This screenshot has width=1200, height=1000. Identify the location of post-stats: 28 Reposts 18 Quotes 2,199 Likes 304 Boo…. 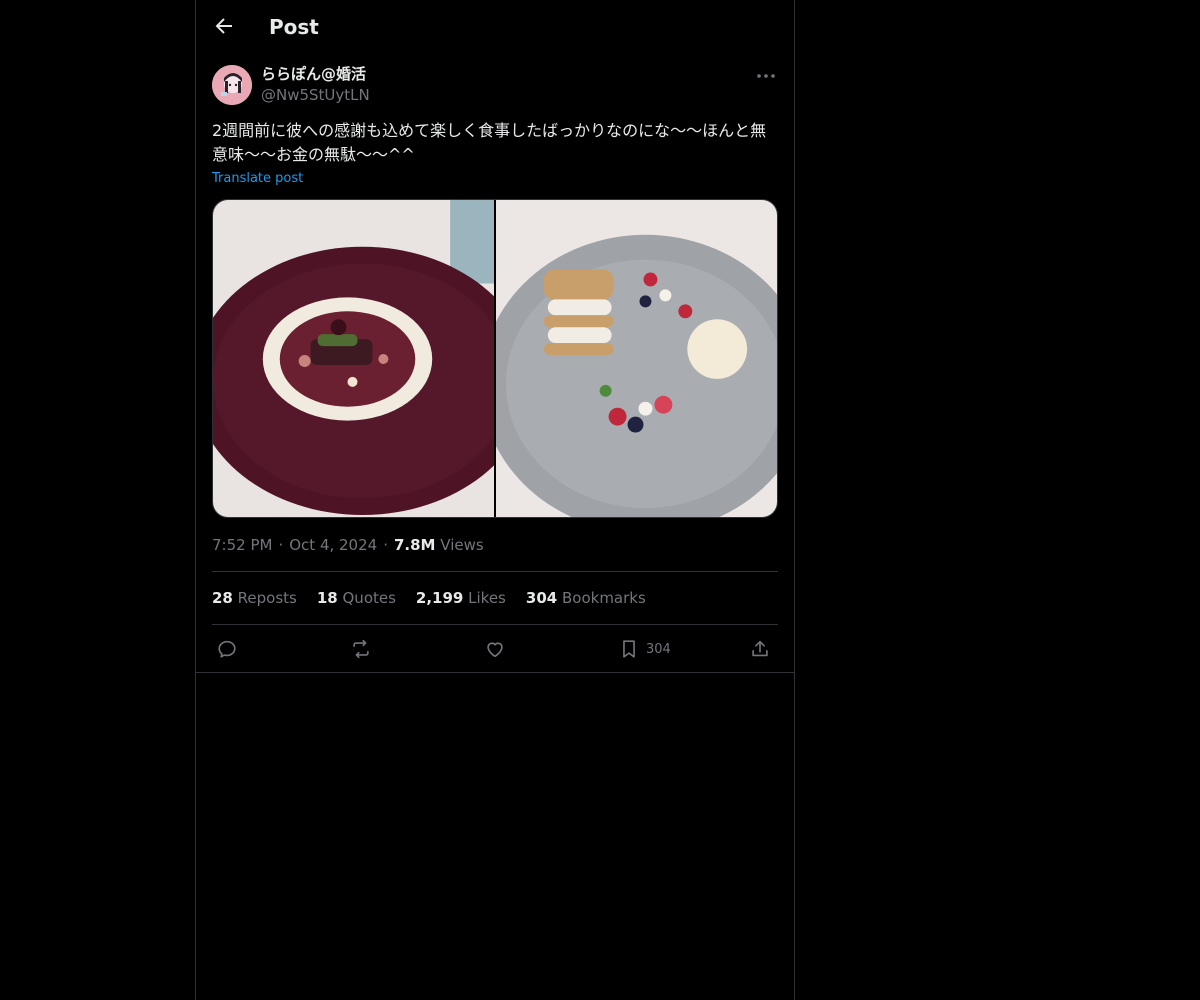
(429, 598).